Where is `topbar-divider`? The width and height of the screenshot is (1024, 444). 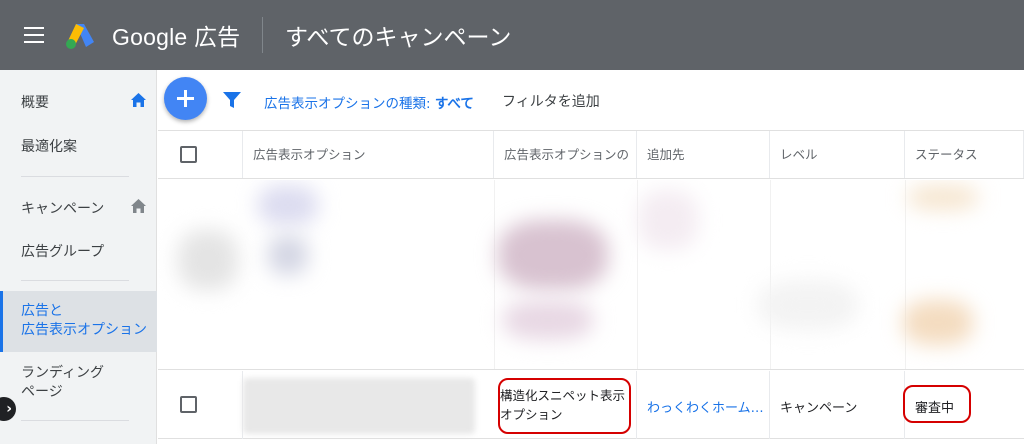 topbar-divider is located at coordinates (262, 35).